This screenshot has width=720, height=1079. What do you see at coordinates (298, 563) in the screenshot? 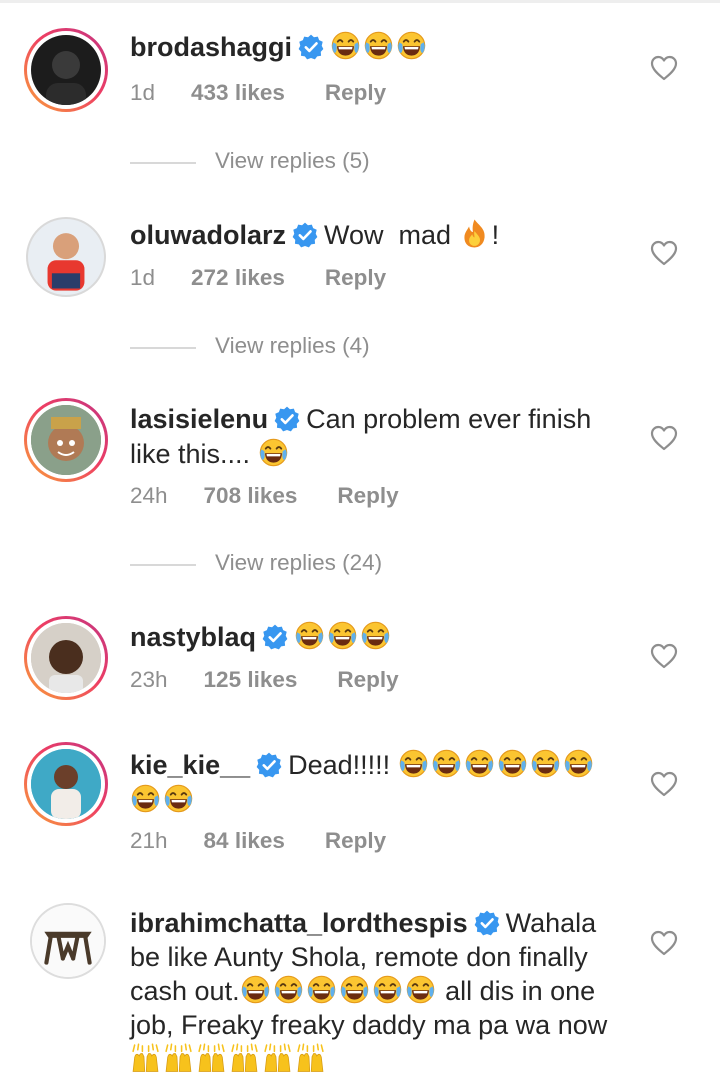
I see `view-replies-label: View replies (24)` at bounding box center [298, 563].